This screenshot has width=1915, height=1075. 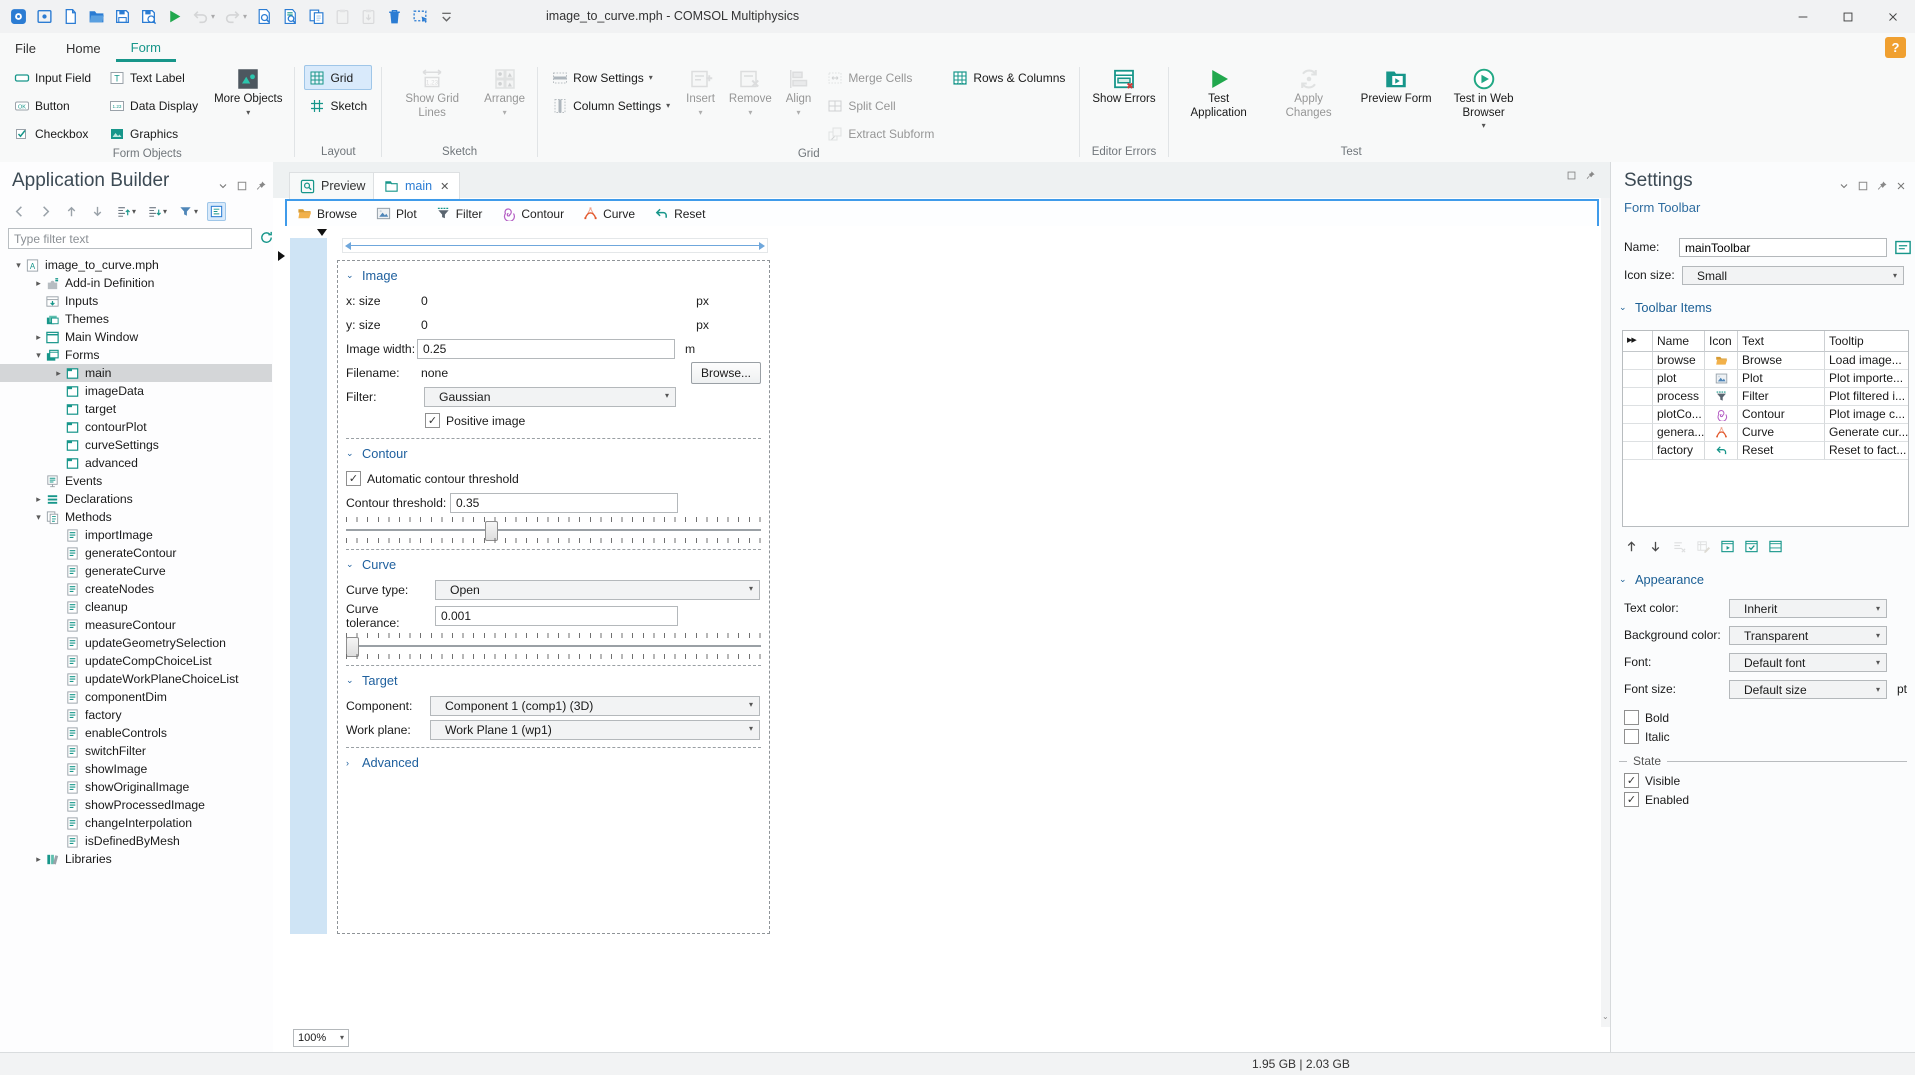 I want to click on work-plane-combobox: Work Plane 1 (wp1), so click(x=595, y=729).